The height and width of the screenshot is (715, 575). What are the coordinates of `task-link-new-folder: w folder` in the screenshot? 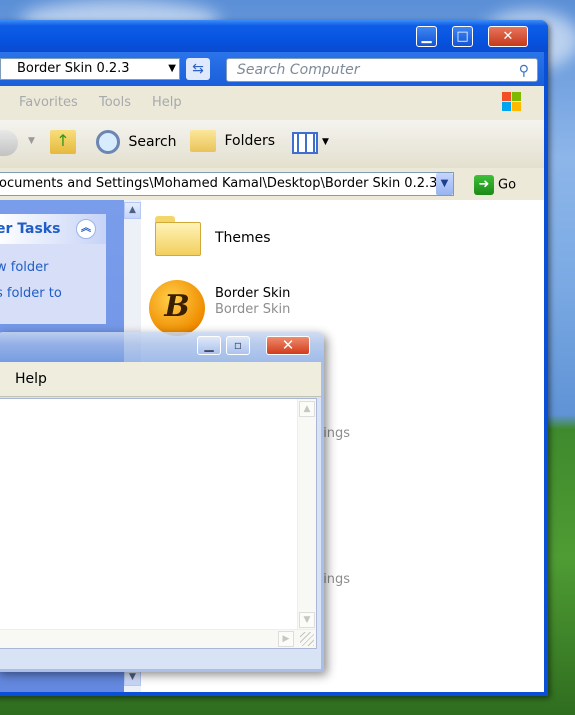 It's located at (24, 267).